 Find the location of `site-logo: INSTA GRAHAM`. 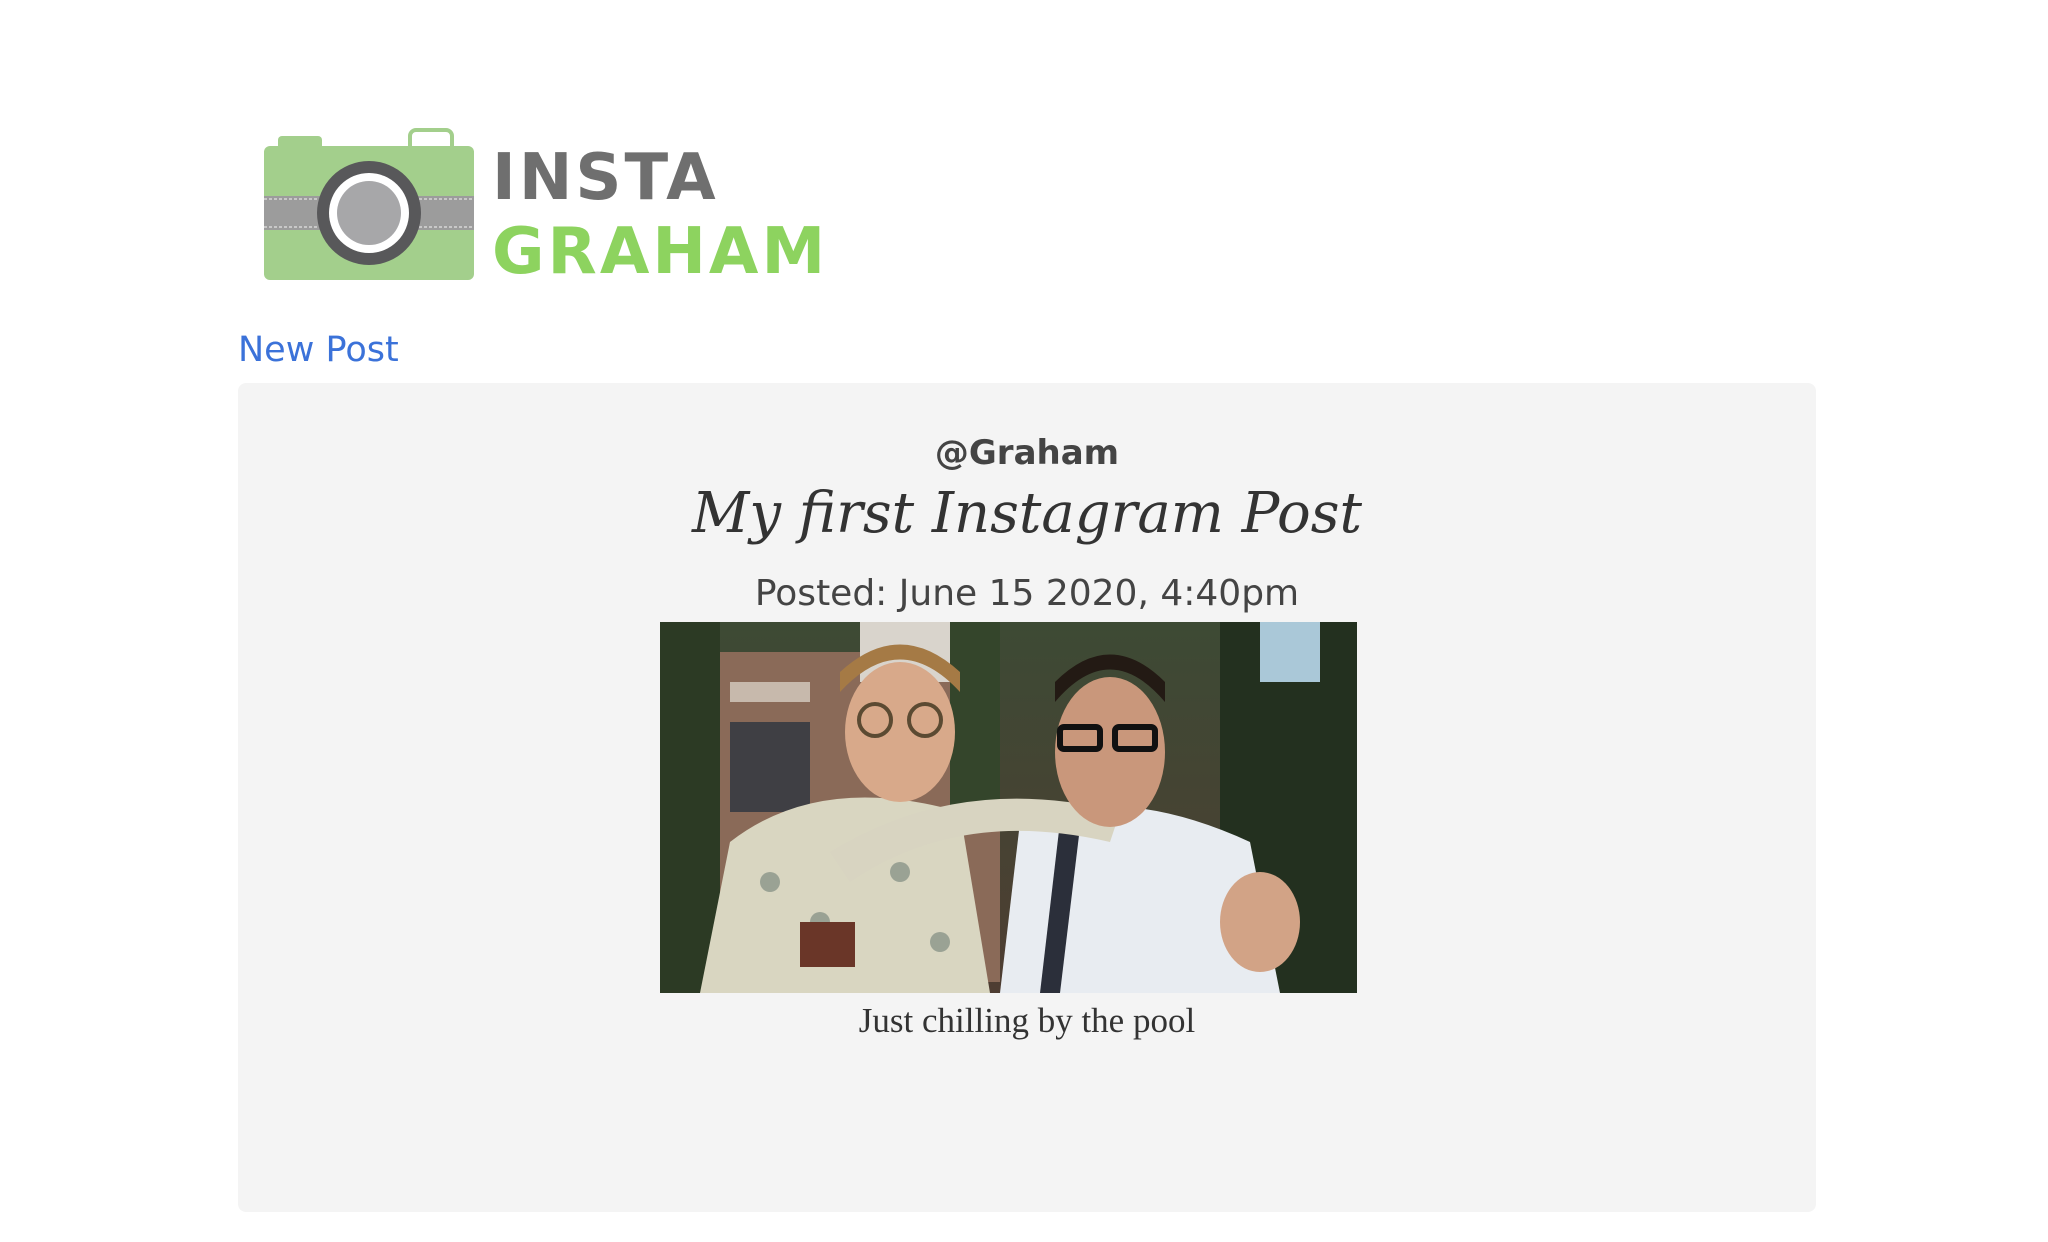

site-logo: INSTA GRAHAM is located at coordinates (543, 208).